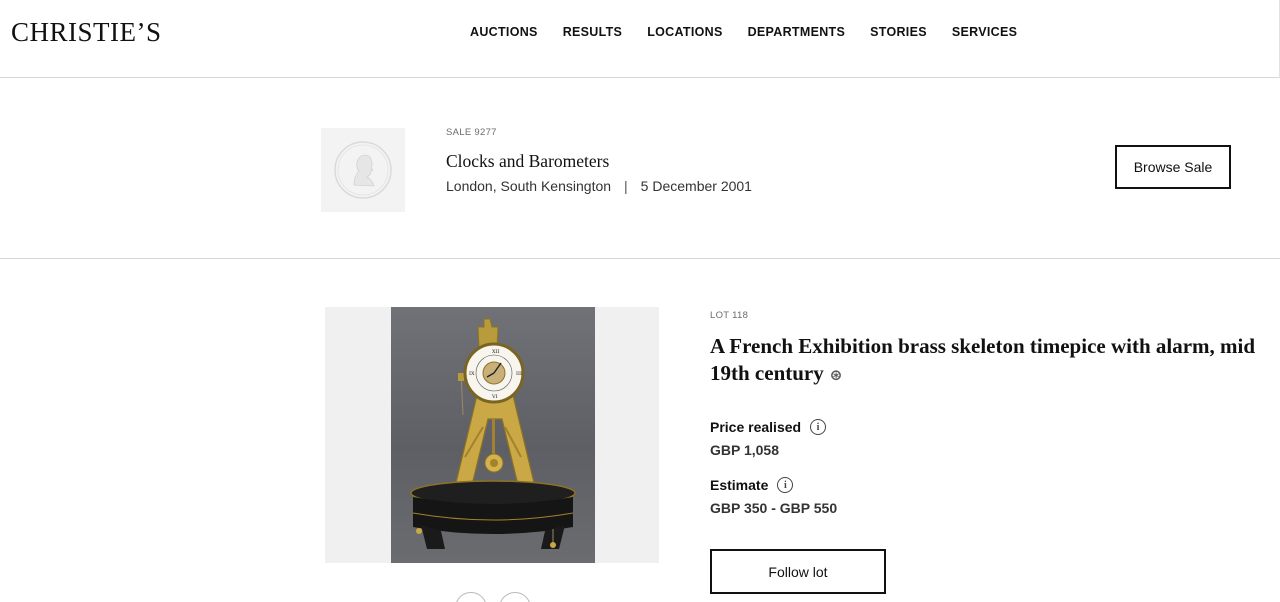 The width and height of the screenshot is (1280, 602). I want to click on sale-number: SALE 9277, so click(471, 132).